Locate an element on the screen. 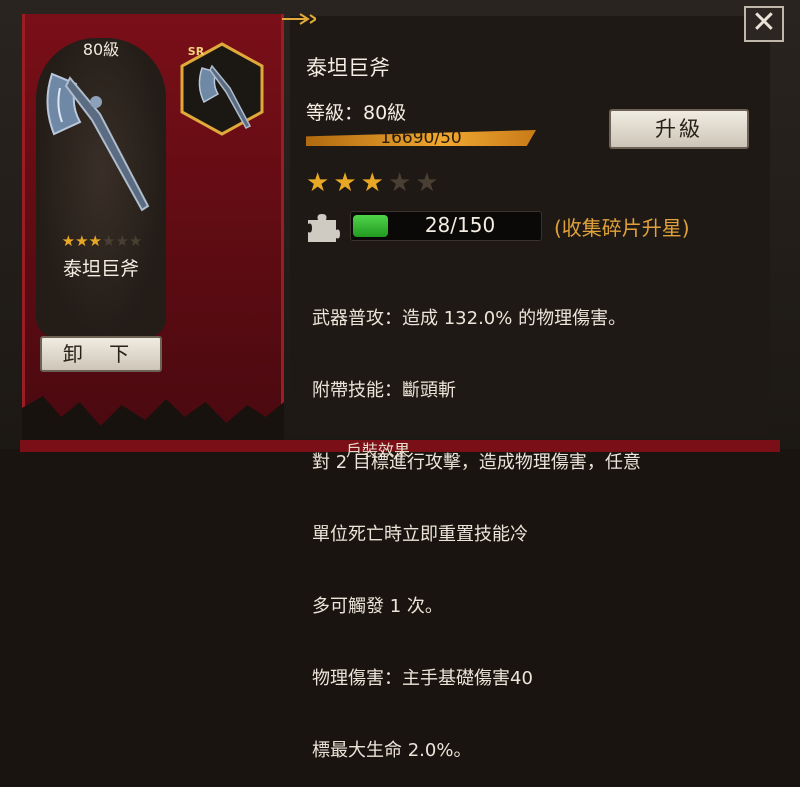 The width and height of the screenshot is (800, 787). card-item-name: 泰坦巨斧 is located at coordinates (100, 269).